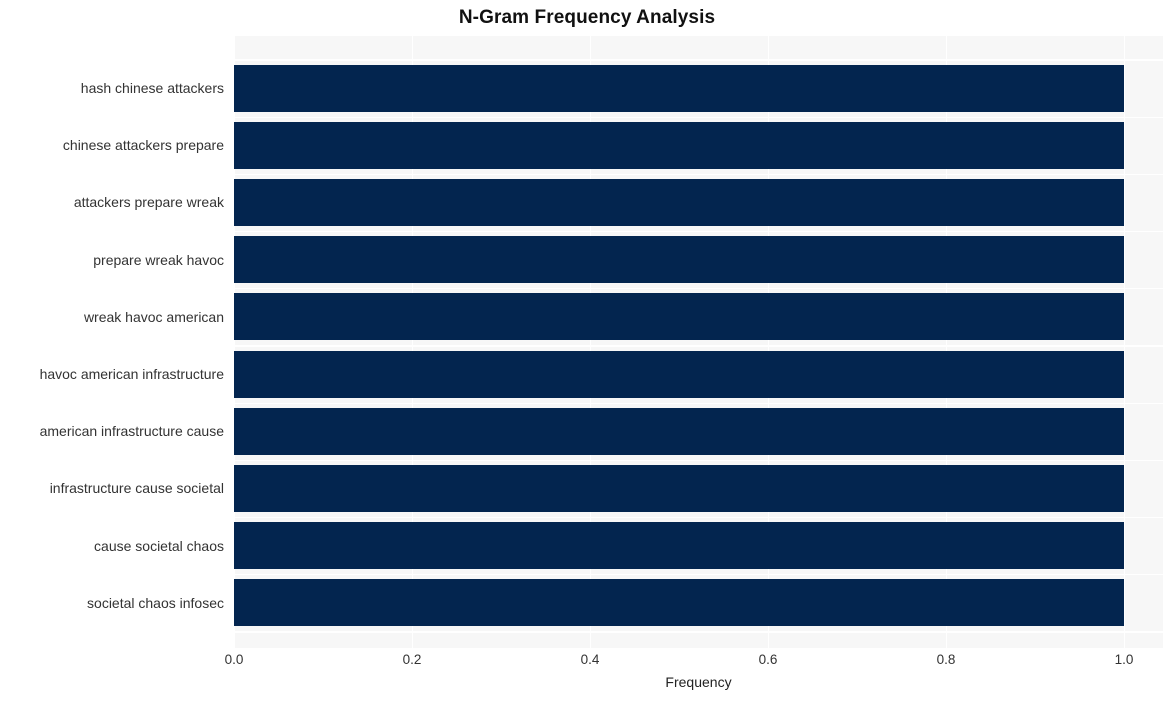 The height and width of the screenshot is (701, 1174). What do you see at coordinates (412, 659) in the screenshot?
I see `x-axis-tick-label: 0.2` at bounding box center [412, 659].